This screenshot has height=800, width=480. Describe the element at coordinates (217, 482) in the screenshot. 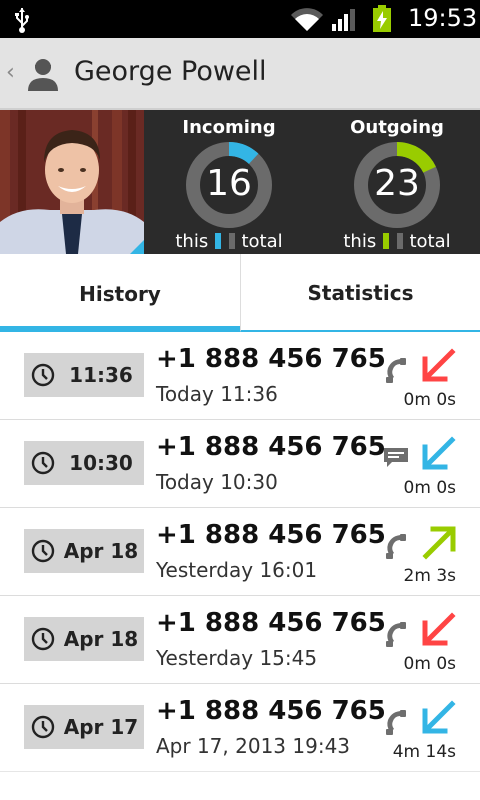

I see `call-datetime: Today 10:30` at that location.